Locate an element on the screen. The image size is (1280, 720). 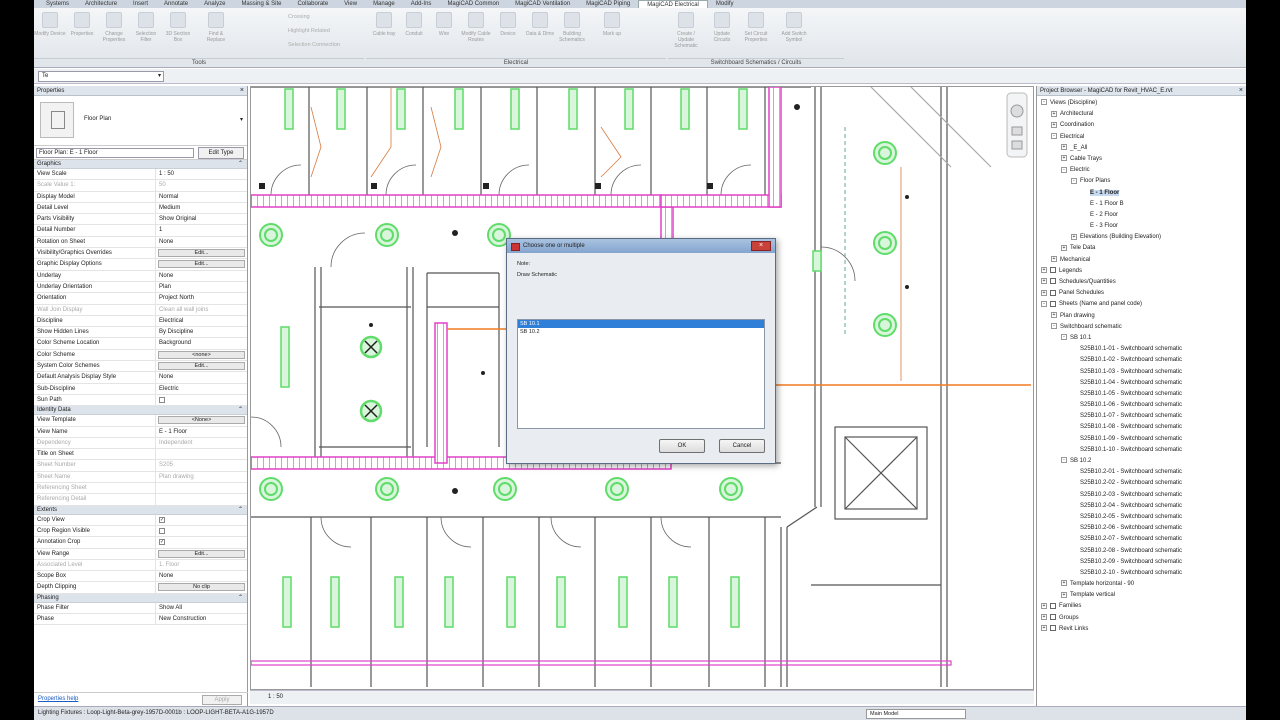
ribbon-tab: Architecture is located at coordinates (101, 4).